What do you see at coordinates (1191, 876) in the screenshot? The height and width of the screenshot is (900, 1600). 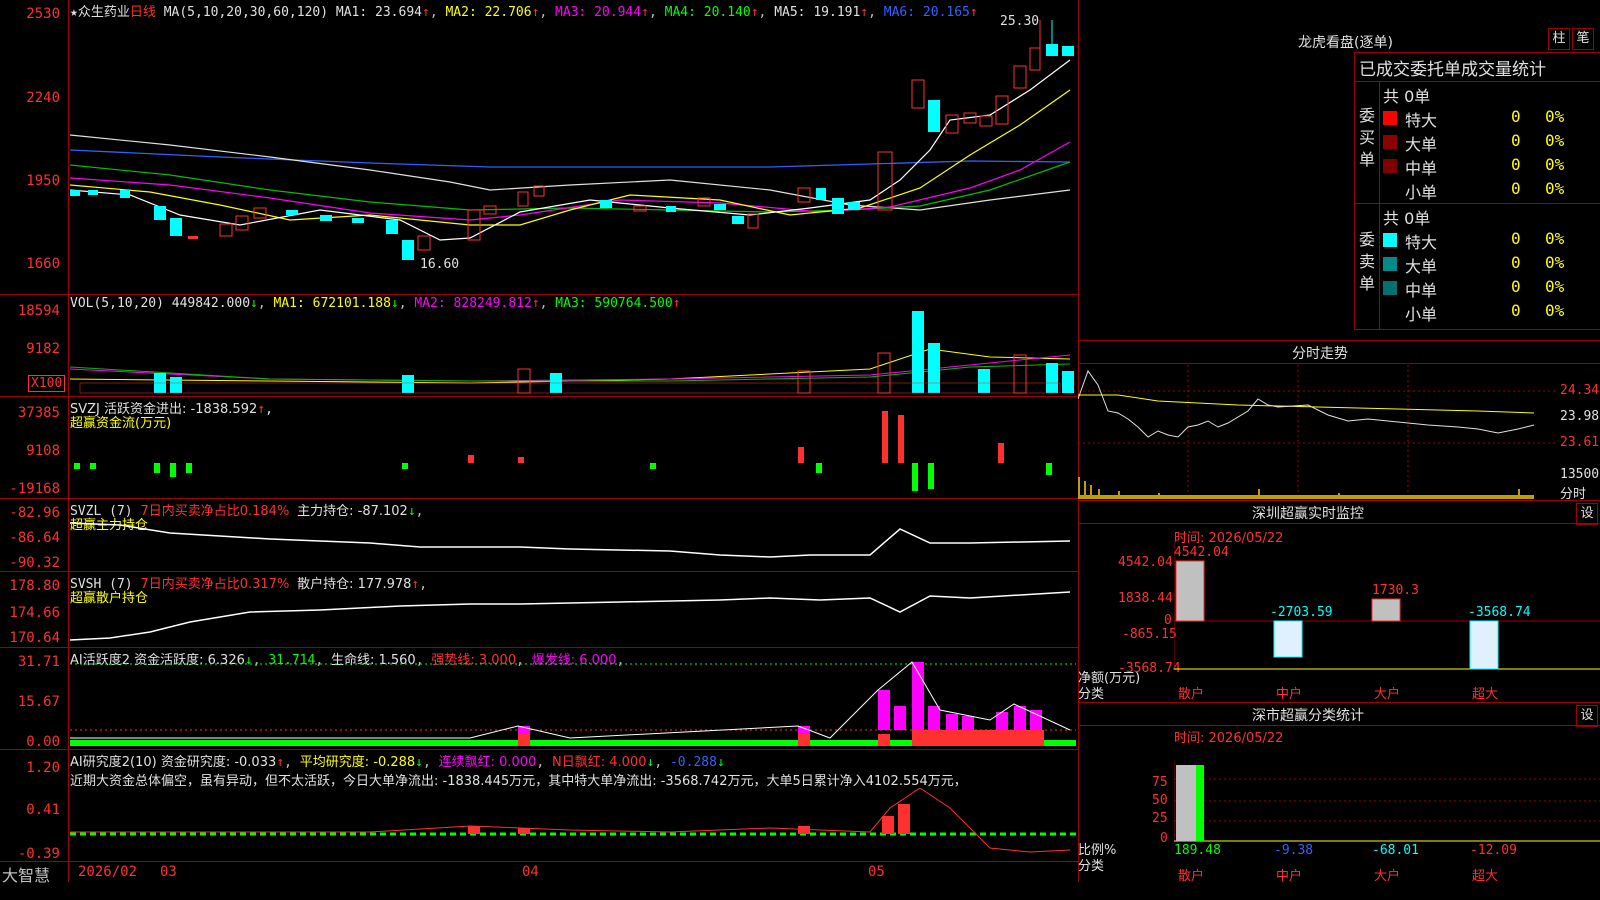 I see `classify-cat-0: 散户` at bounding box center [1191, 876].